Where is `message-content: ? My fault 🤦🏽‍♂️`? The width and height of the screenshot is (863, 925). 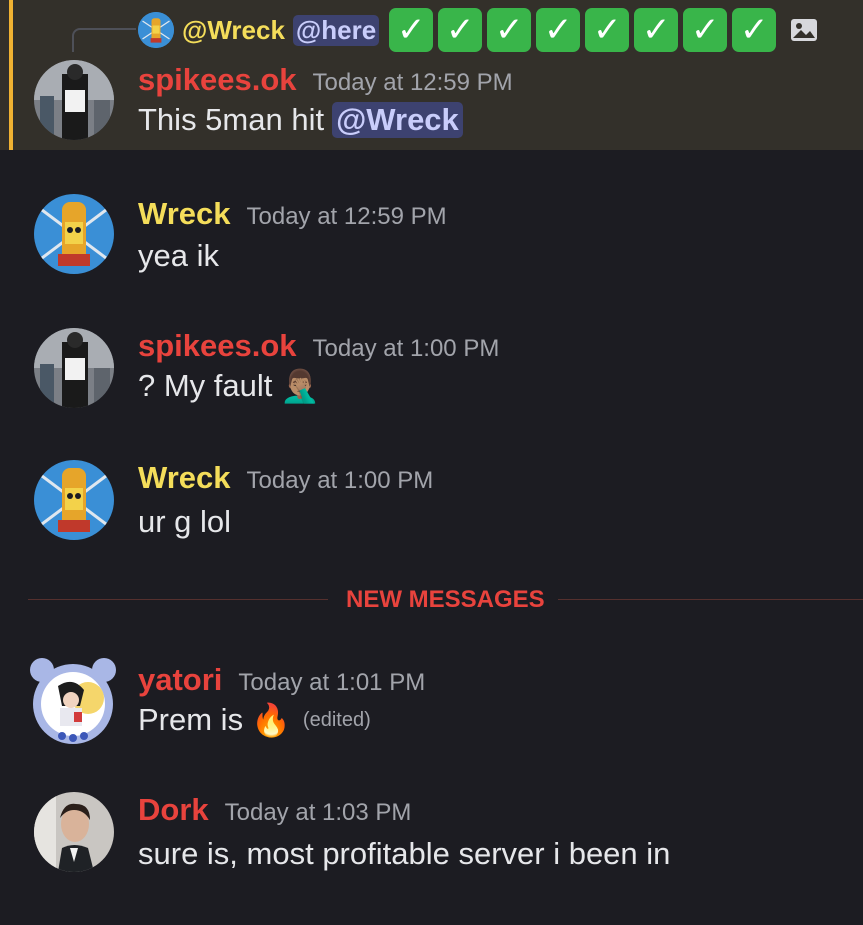 message-content: ? My fault 🤦🏽‍♂️ is located at coordinates (229, 386).